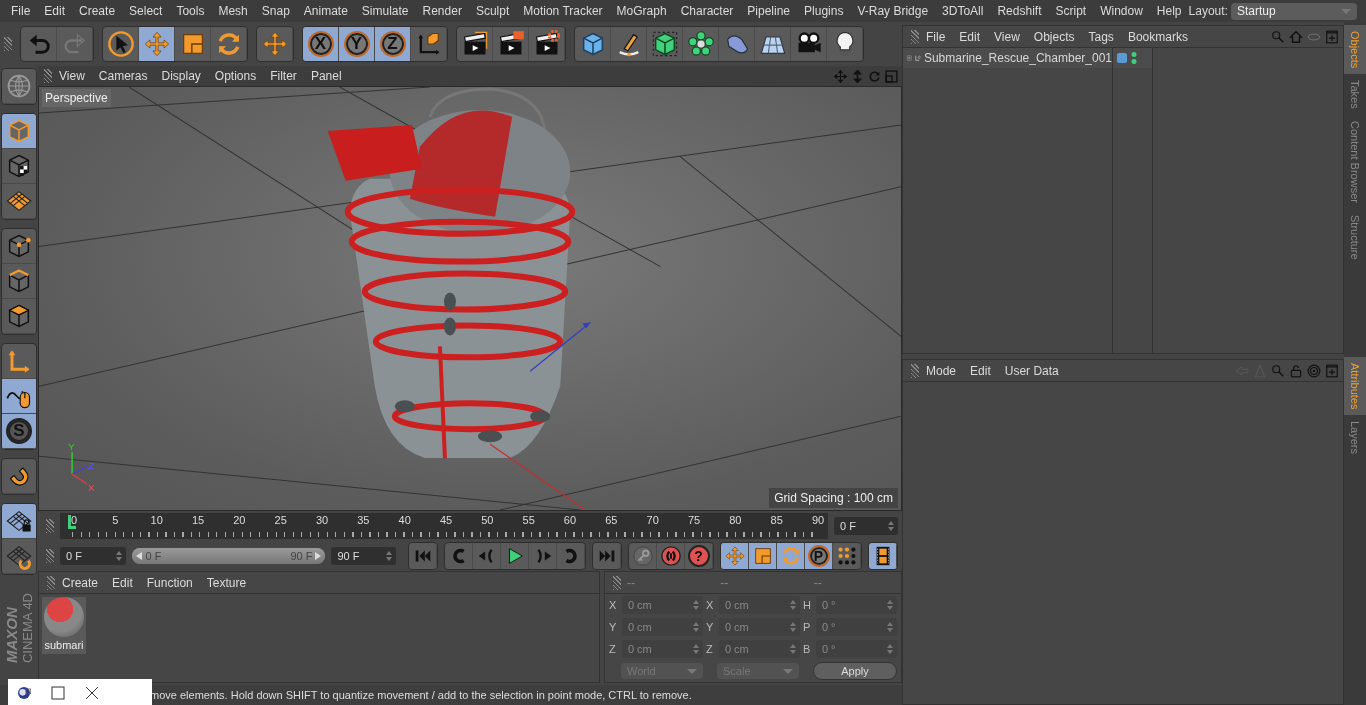 This screenshot has width=1366, height=705. What do you see at coordinates (694, 520) in the screenshot?
I see `frame-label: 75` at bounding box center [694, 520].